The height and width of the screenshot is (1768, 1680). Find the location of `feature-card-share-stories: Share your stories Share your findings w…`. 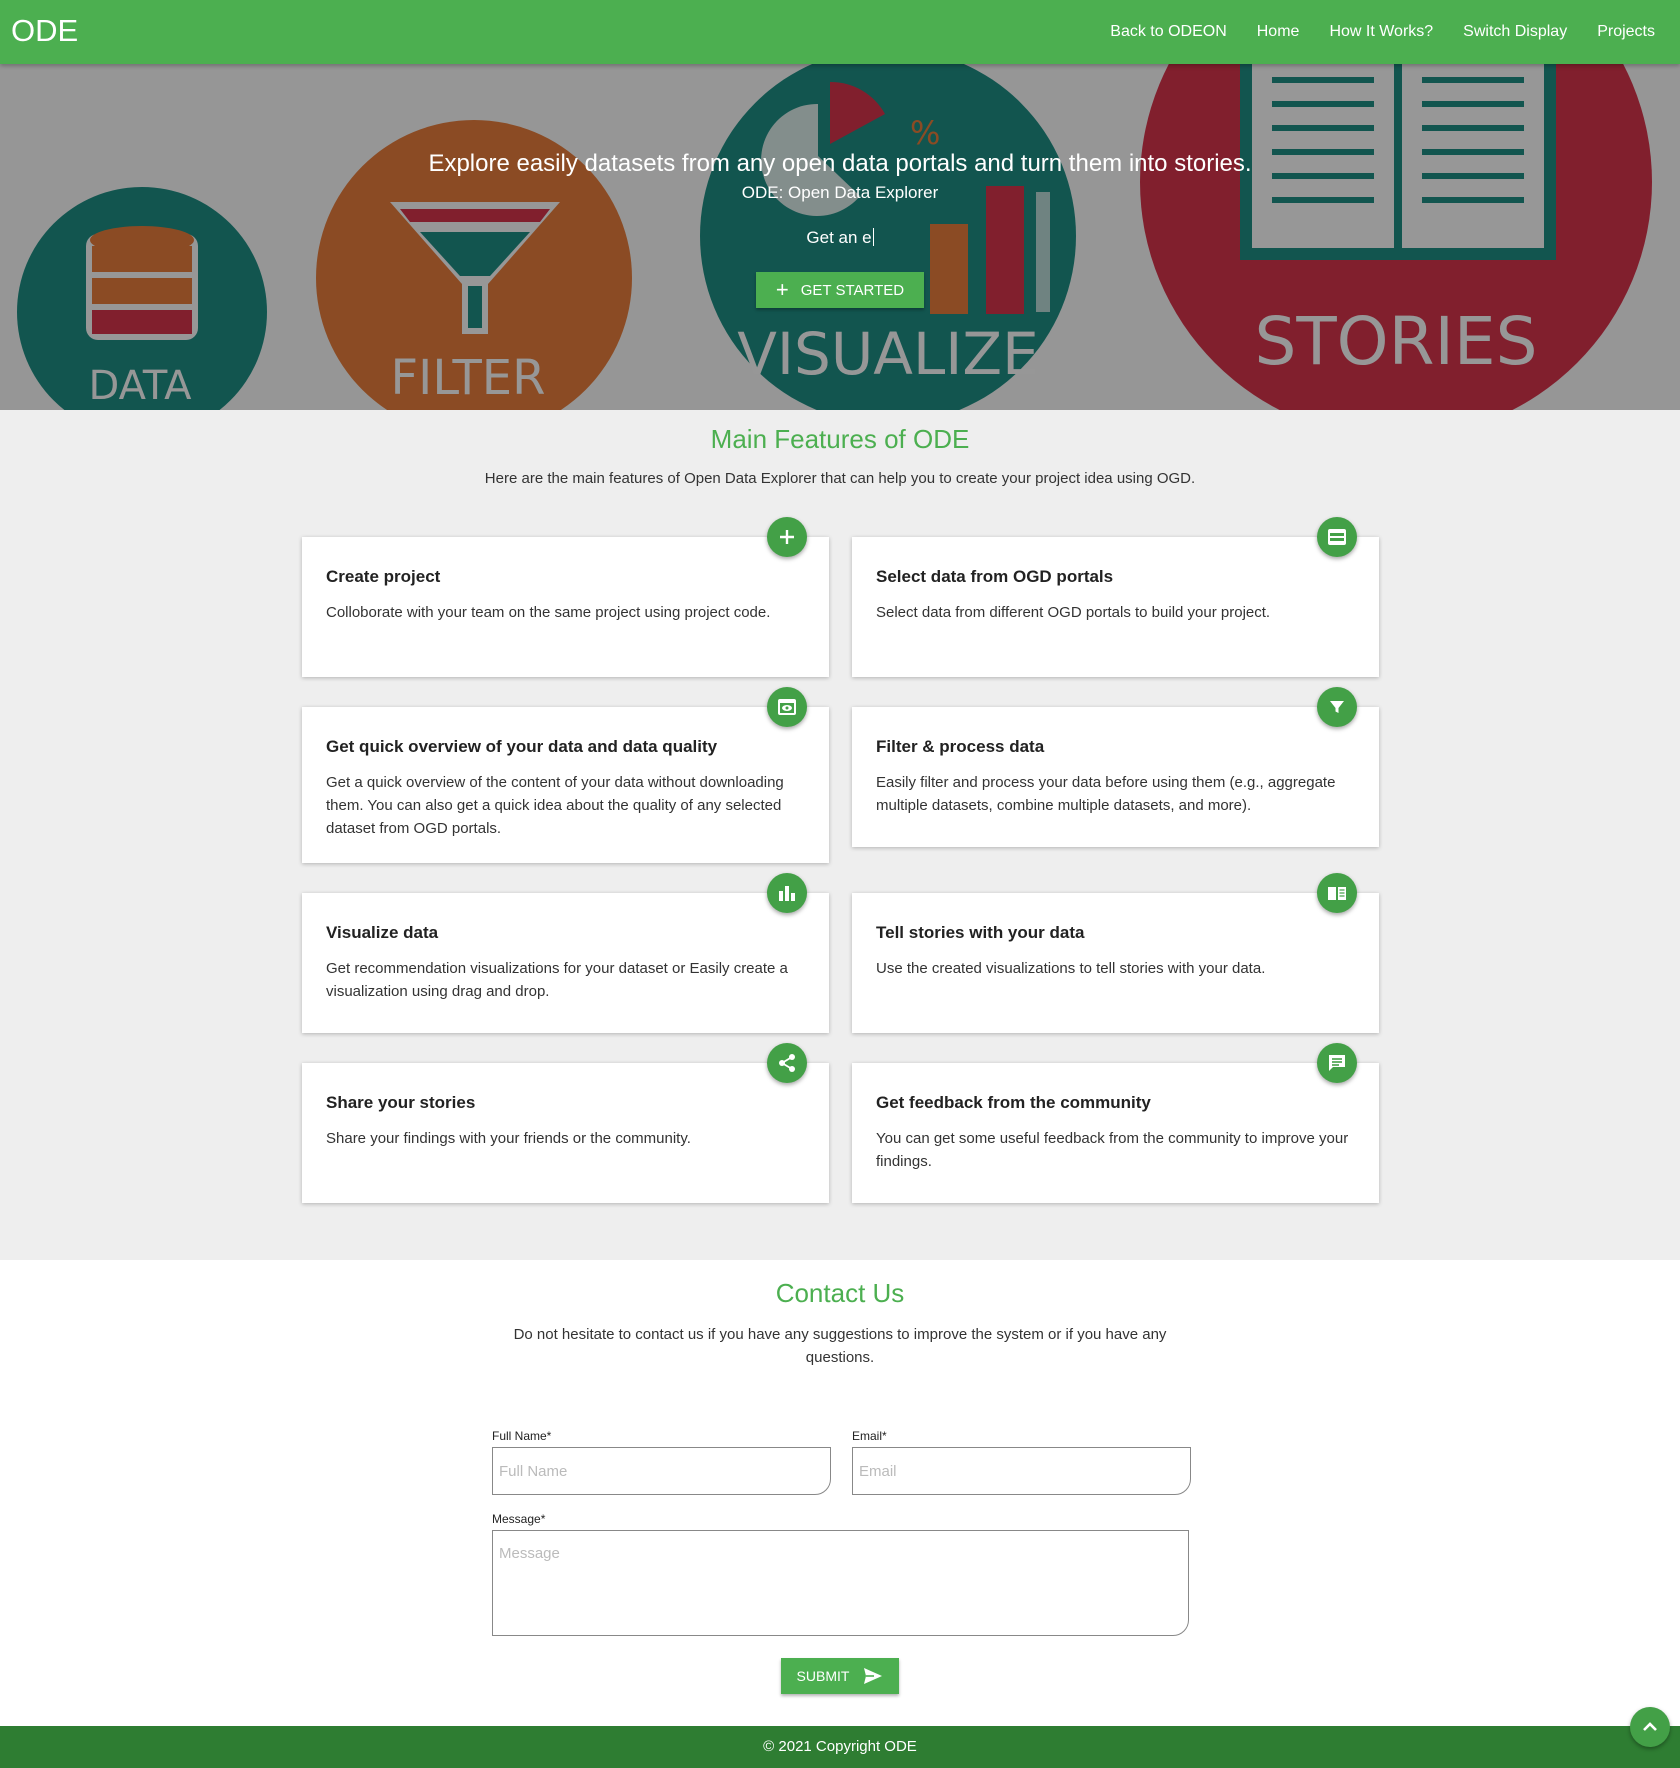

feature-card-share-stories: Share your stories Share your findings w… is located at coordinates (565, 1123).